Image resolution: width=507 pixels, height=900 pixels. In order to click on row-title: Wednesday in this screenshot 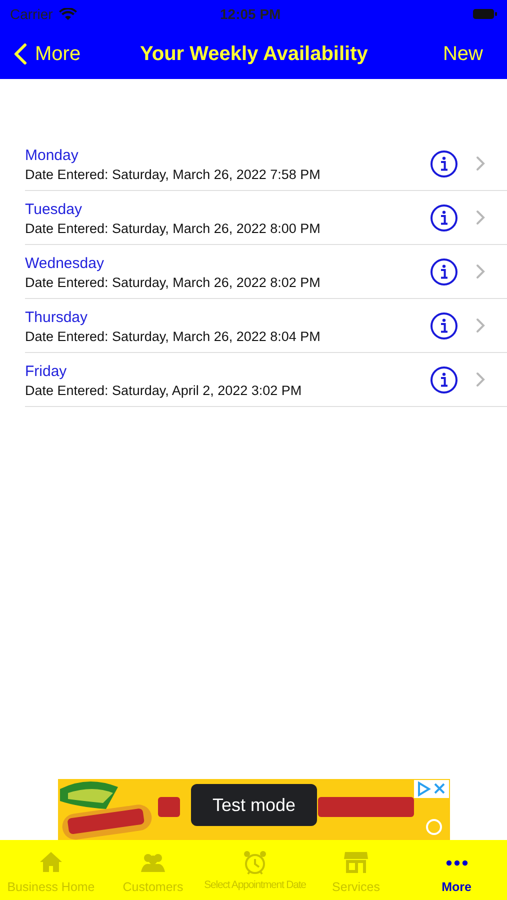, I will do `click(64, 263)`.